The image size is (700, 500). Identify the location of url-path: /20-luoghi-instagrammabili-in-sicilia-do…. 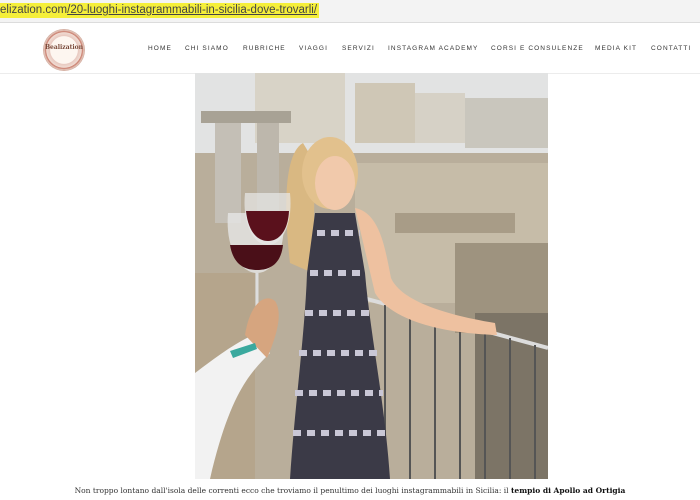
(192, 10).